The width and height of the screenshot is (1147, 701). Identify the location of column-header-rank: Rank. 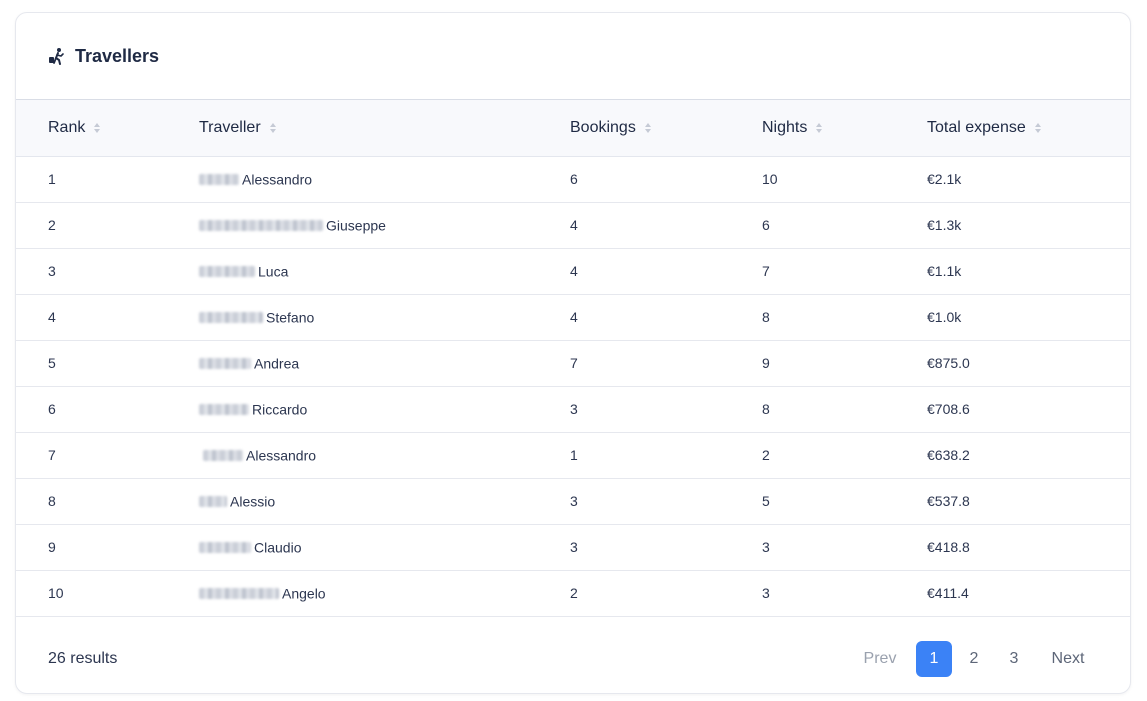
(107, 128).